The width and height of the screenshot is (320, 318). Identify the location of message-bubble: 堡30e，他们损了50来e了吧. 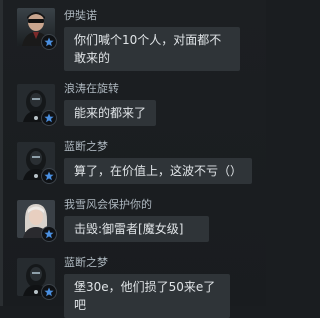
(147, 296).